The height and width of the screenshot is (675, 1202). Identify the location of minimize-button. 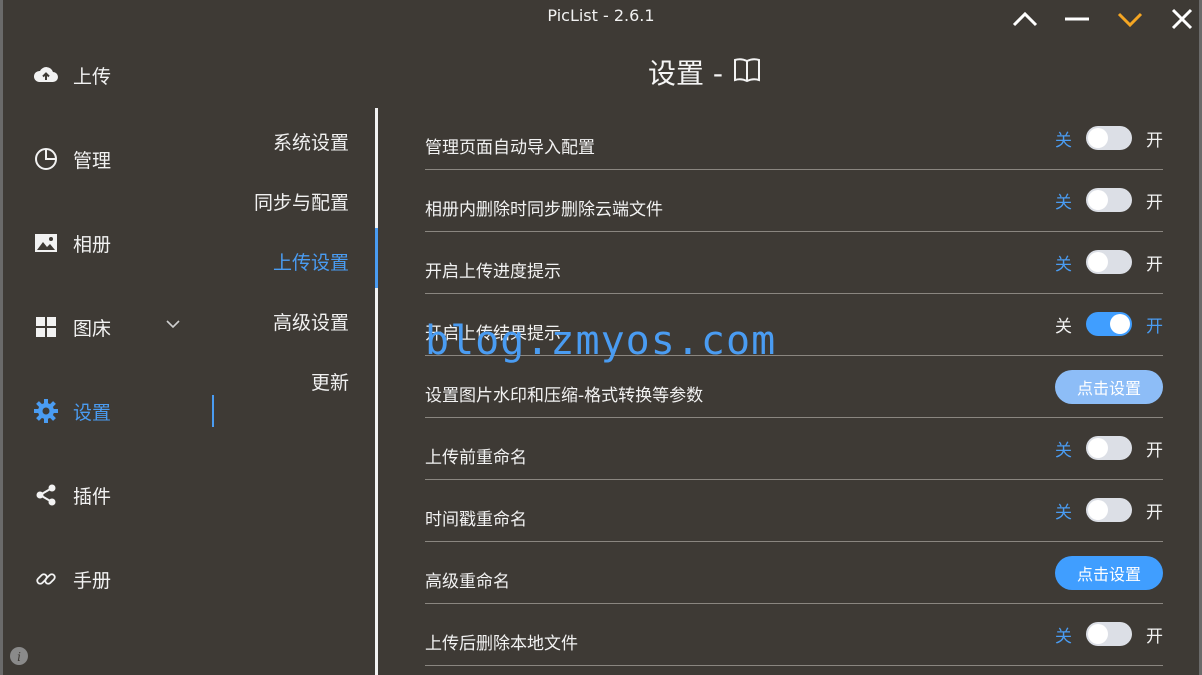
(1077, 19).